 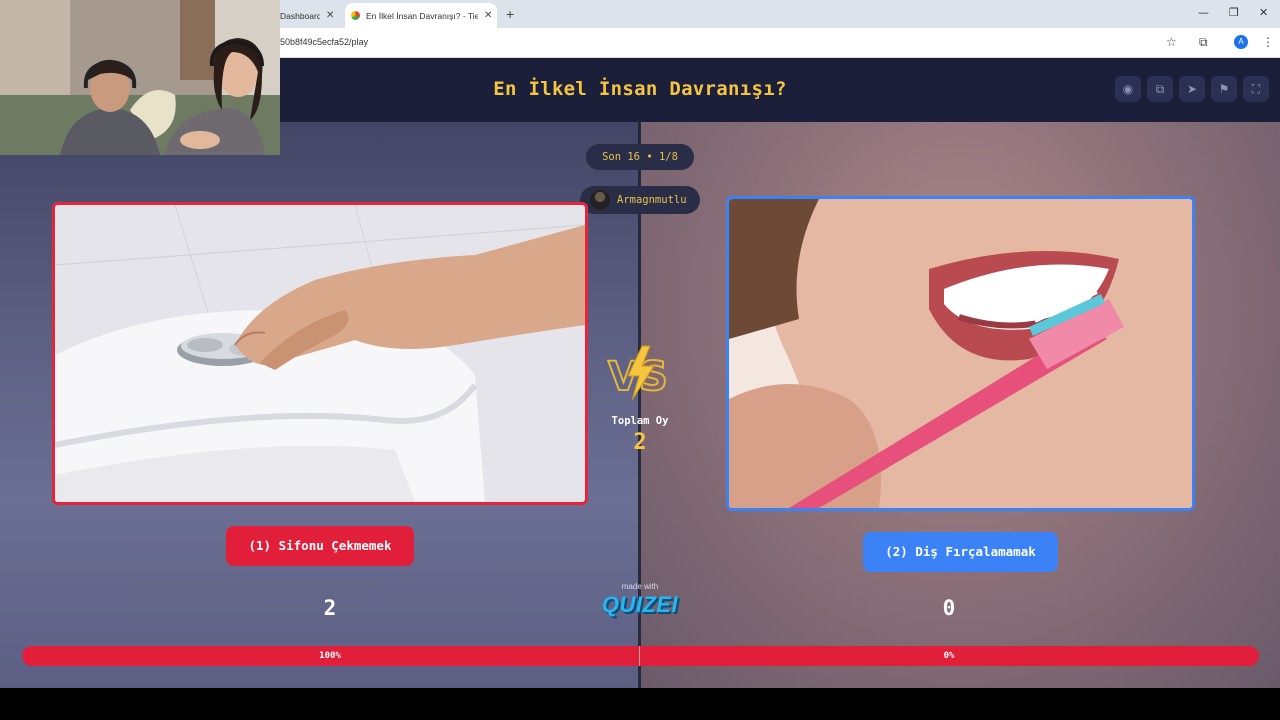 I want to click on author-name: Armagnmutlu, so click(x=652, y=200).